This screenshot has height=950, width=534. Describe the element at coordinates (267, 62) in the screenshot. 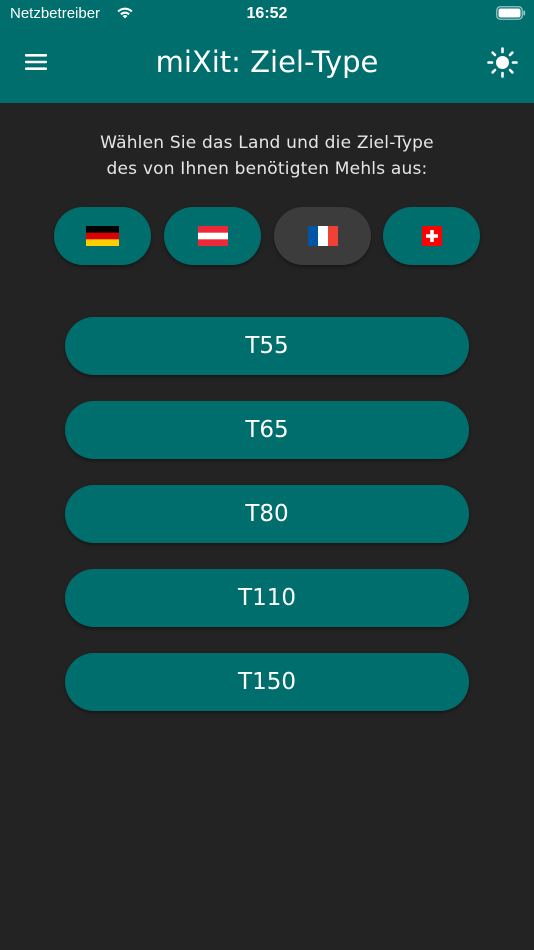

I see `page-title: miXit: Ziel-Type` at that location.